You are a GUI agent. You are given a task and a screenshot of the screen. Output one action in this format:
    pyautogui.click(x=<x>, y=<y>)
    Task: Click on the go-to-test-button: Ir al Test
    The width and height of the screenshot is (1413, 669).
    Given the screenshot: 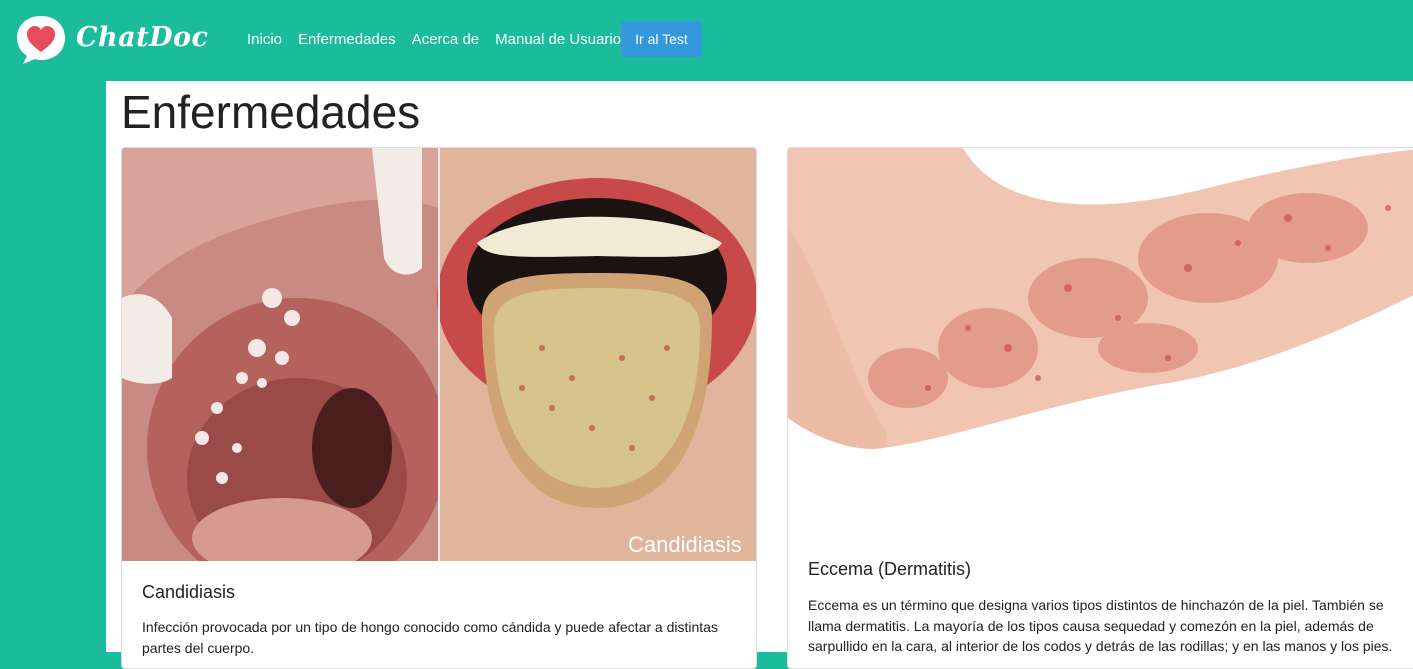 What is the action you would take?
    pyautogui.click(x=661, y=39)
    